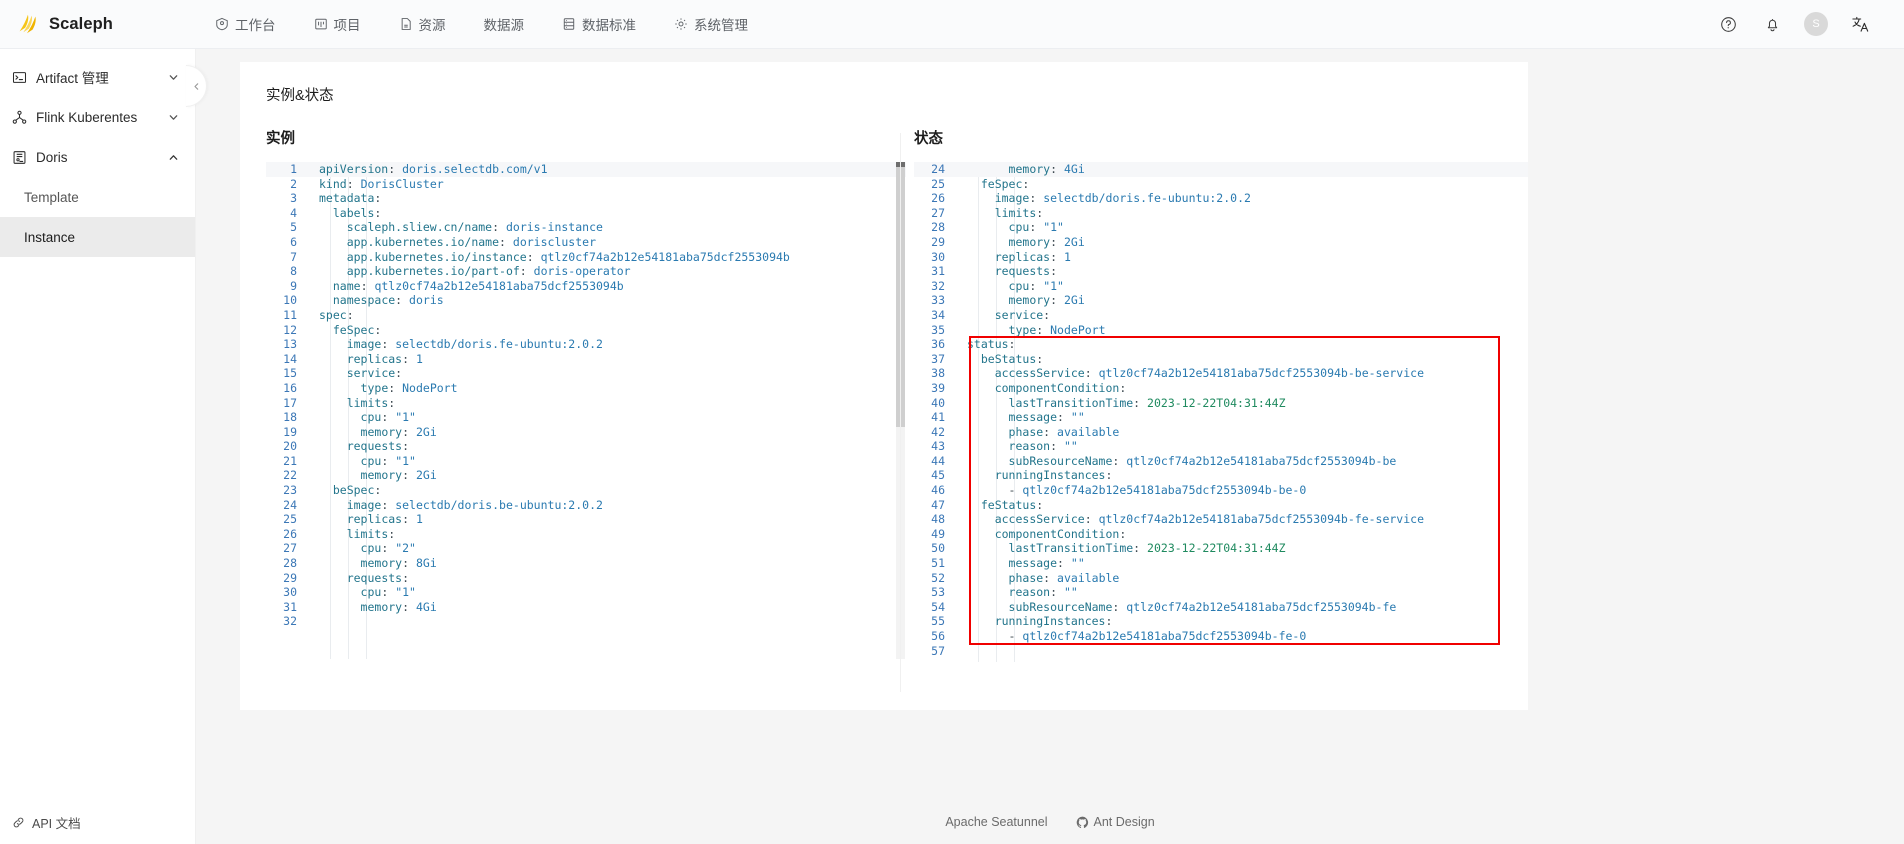  What do you see at coordinates (81, 23) in the screenshot?
I see `brand-name: Scaleph` at bounding box center [81, 23].